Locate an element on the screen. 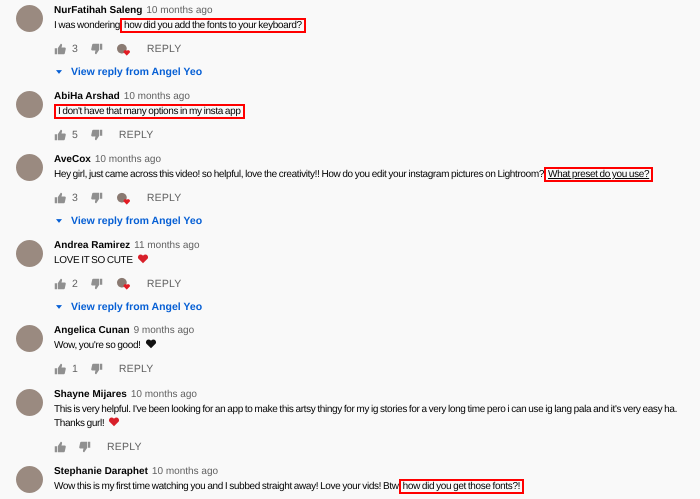 The height and width of the screenshot is (499, 700). comment-text: I was wondering how did you add the fonts to your keyboard? is located at coordinates (180, 26).